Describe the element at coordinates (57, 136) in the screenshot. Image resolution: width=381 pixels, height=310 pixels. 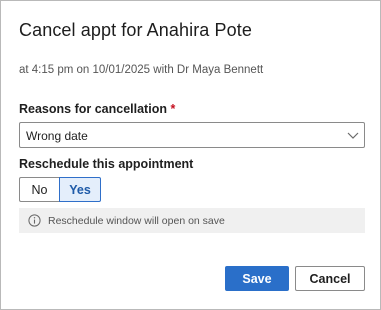
I see `reason-select-value: Wrong date` at that location.